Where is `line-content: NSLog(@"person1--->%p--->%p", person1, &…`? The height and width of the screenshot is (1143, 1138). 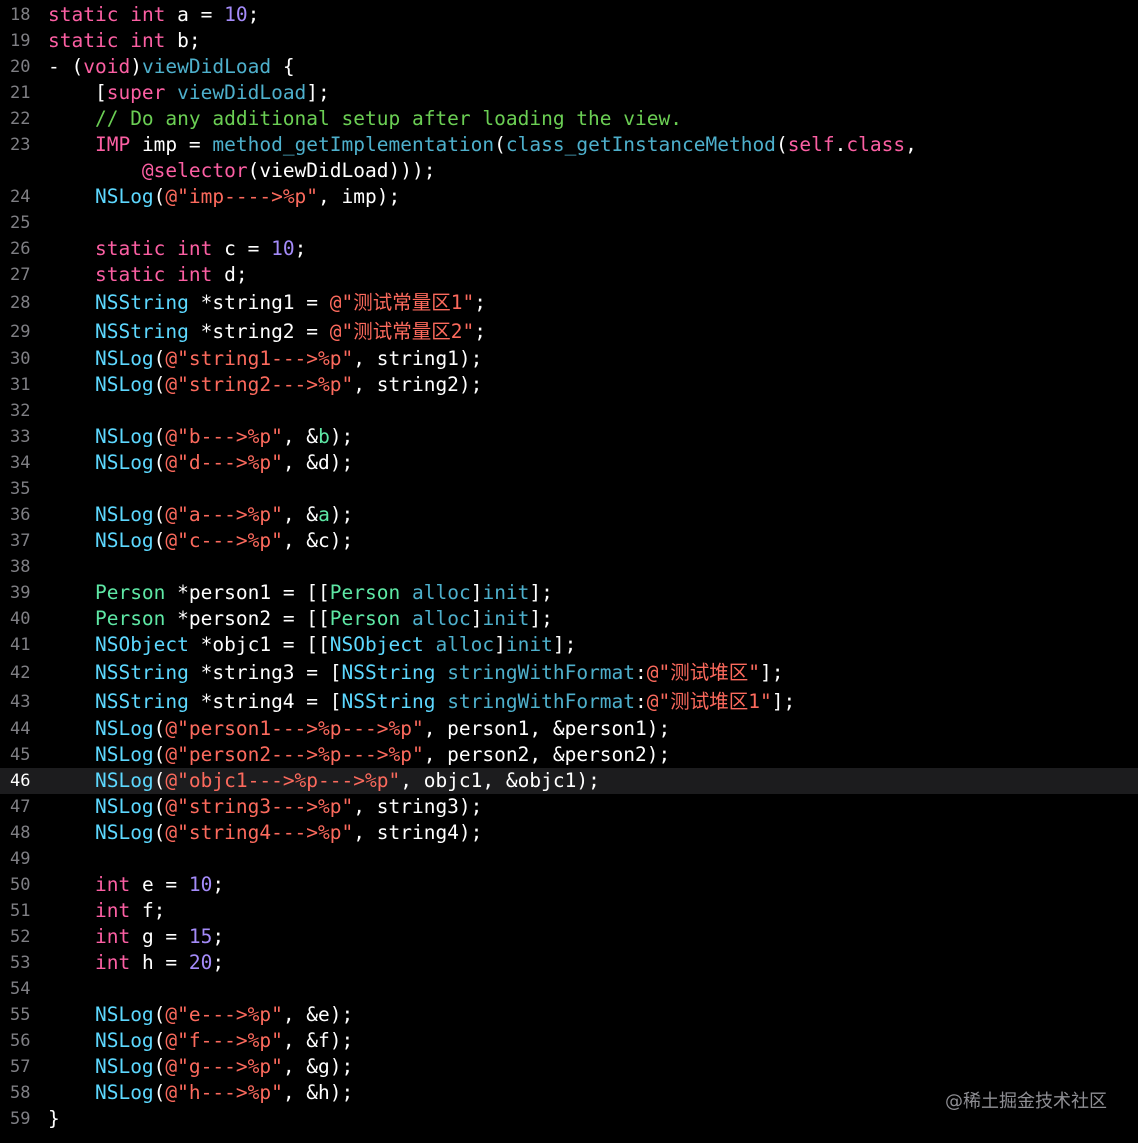 line-content: NSLog(@"person1--->%p--->%p", person1, &… is located at coordinates (593, 729).